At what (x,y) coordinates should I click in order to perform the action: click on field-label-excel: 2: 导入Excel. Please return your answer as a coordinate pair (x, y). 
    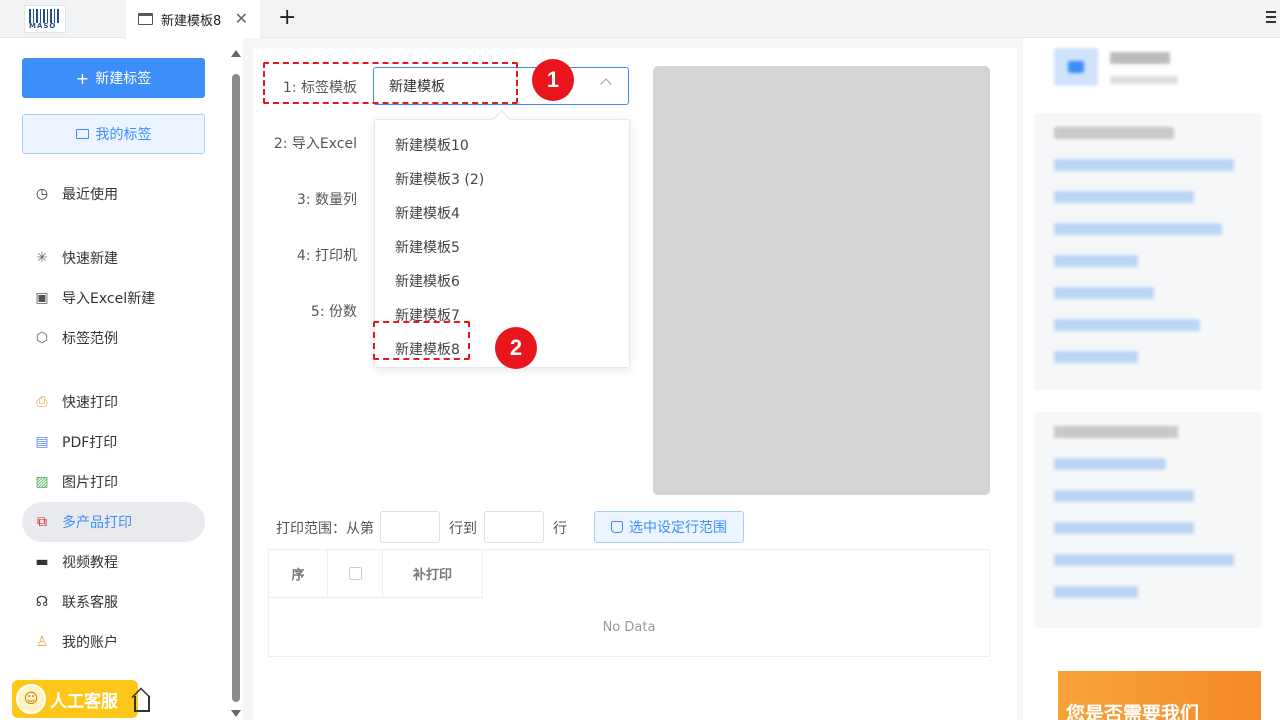
    Looking at the image, I should click on (315, 144).